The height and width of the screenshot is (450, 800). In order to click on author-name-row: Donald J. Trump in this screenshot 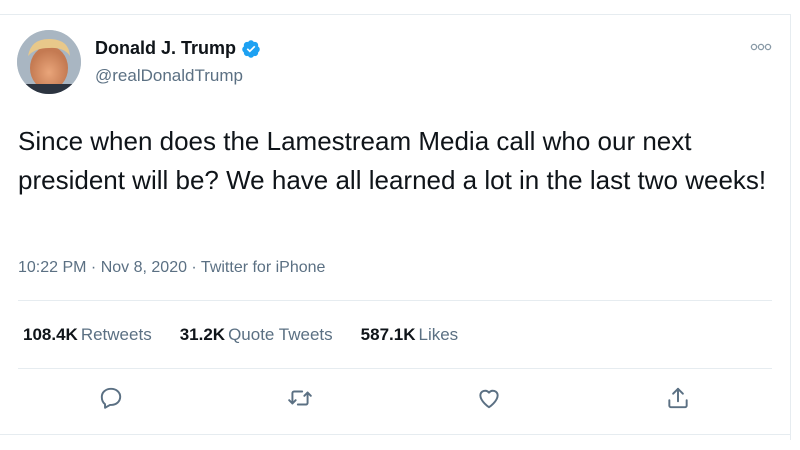, I will do `click(178, 48)`.